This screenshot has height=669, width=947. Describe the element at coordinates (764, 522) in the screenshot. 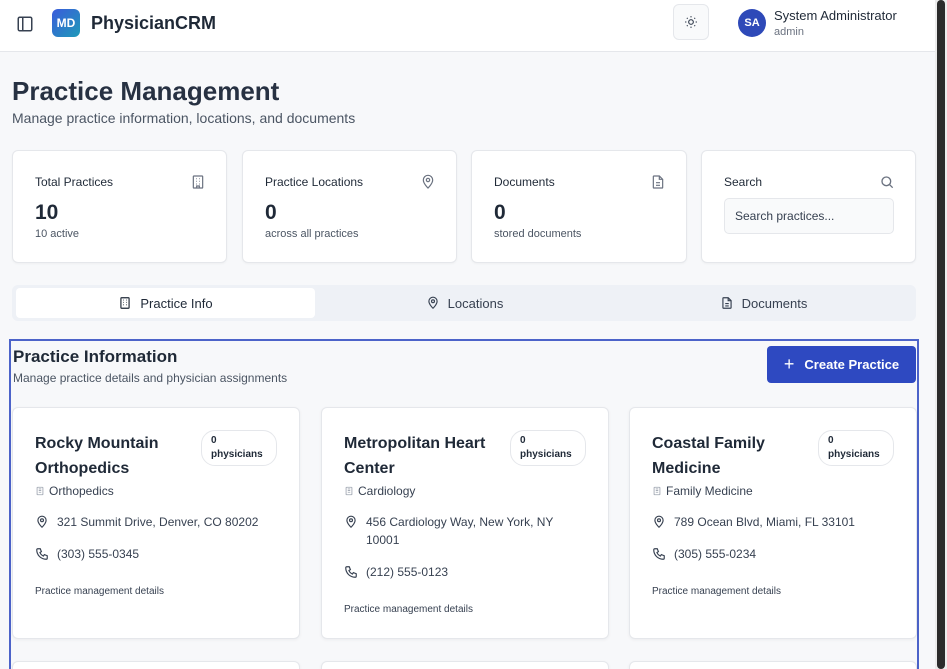

I see `address-text: 789 Ocean Blvd, Miami, FL 33101` at that location.